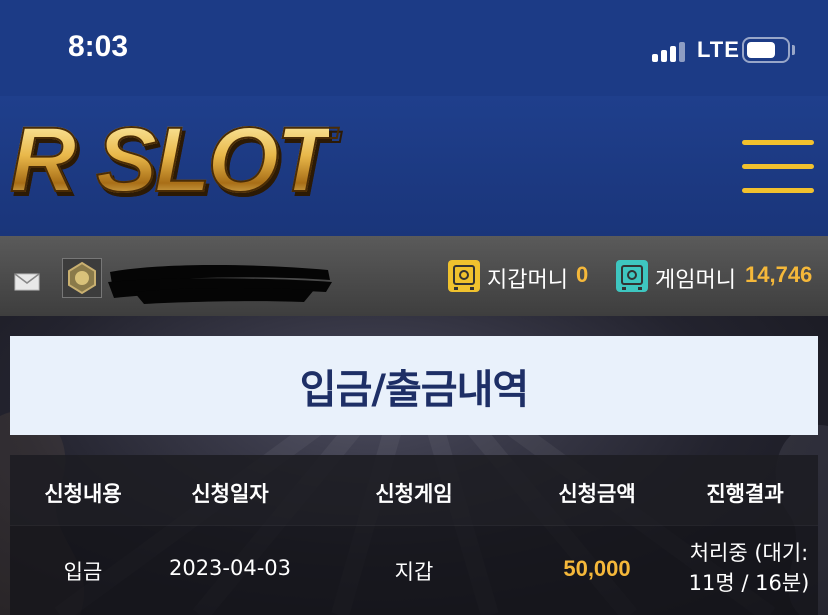 This screenshot has width=828, height=615. What do you see at coordinates (414, 494) in the screenshot?
I see `header-request-game: 신청게임` at bounding box center [414, 494].